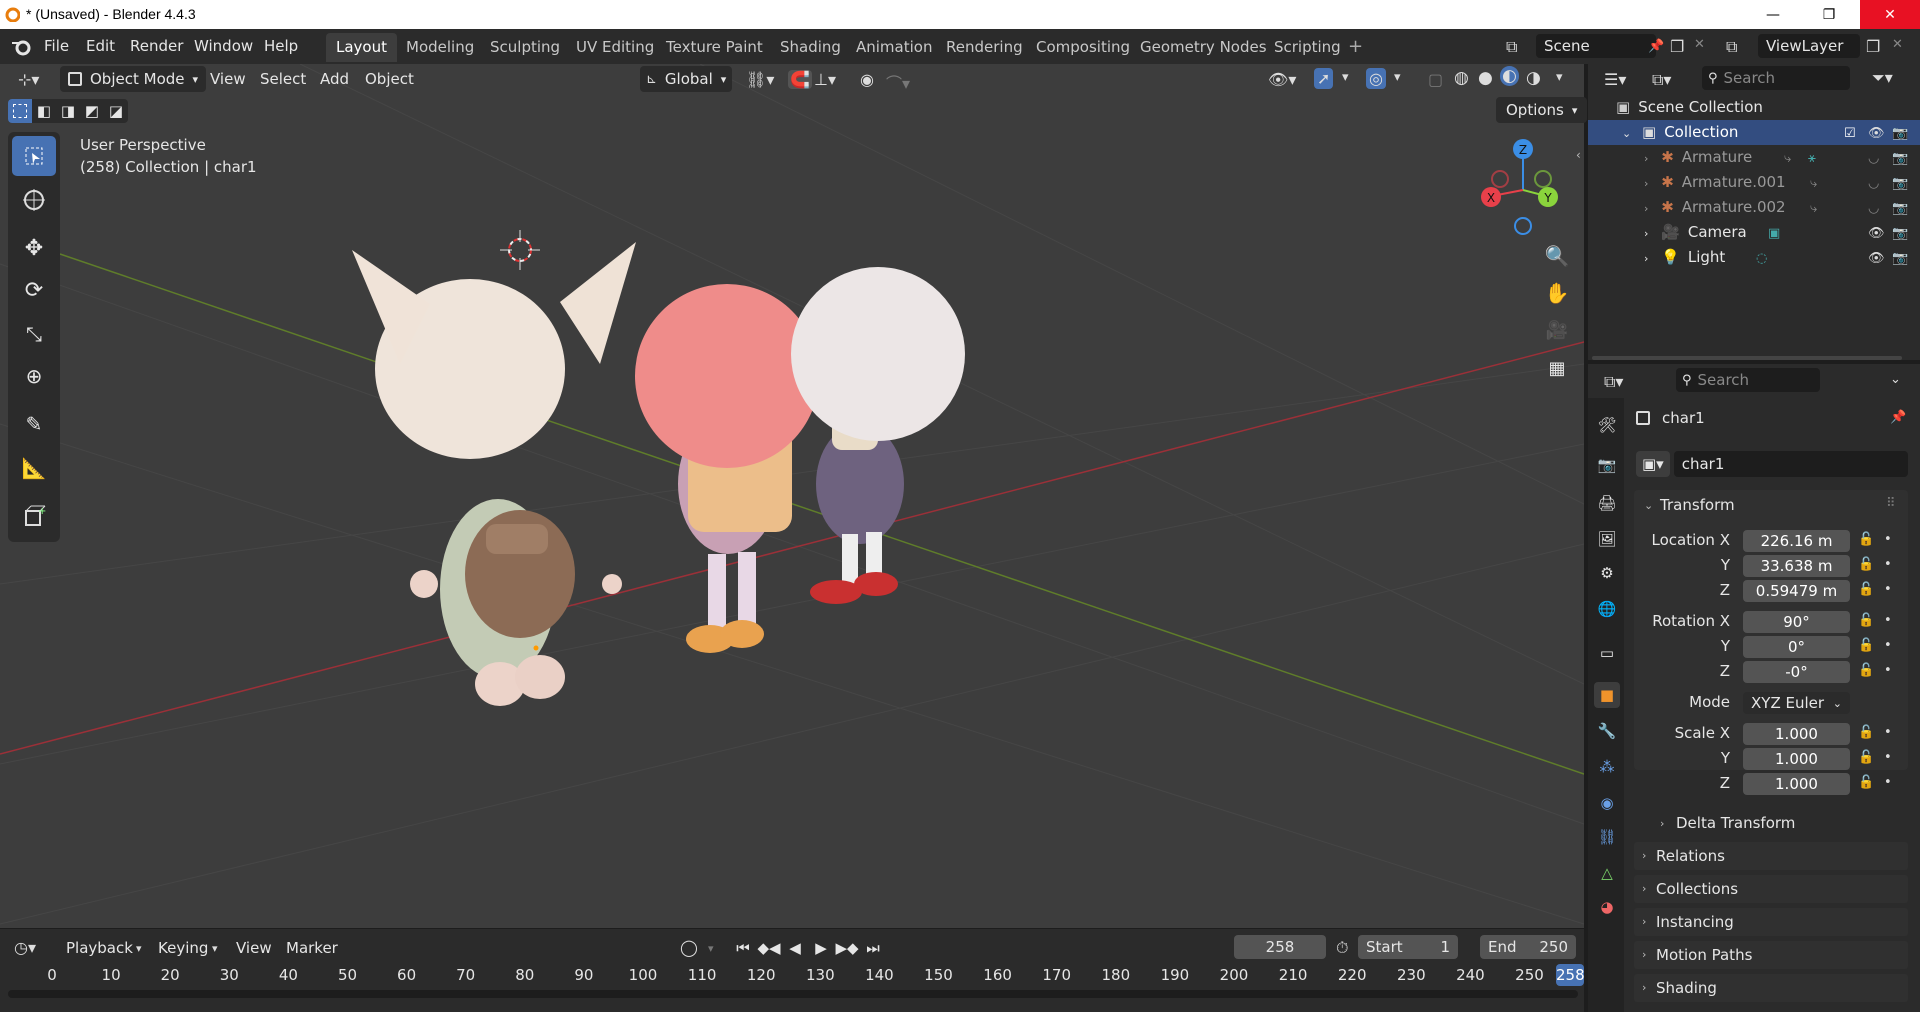 The image size is (1920, 1012). Describe the element at coordinates (810, 47) in the screenshot. I see `tab-shading: Shading` at that location.